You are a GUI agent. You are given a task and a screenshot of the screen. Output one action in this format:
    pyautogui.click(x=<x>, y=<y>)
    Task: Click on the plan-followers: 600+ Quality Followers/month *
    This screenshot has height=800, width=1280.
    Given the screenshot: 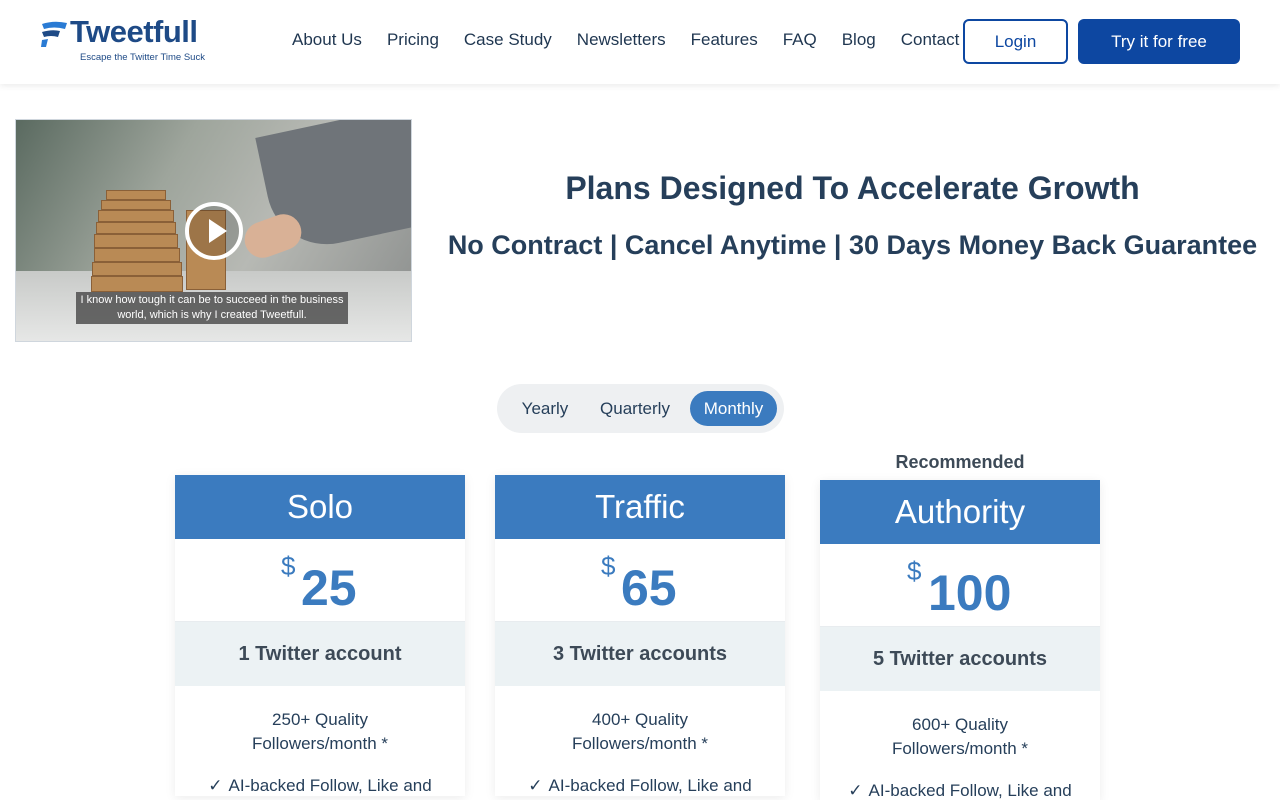 What is the action you would take?
    pyautogui.click(x=960, y=726)
    